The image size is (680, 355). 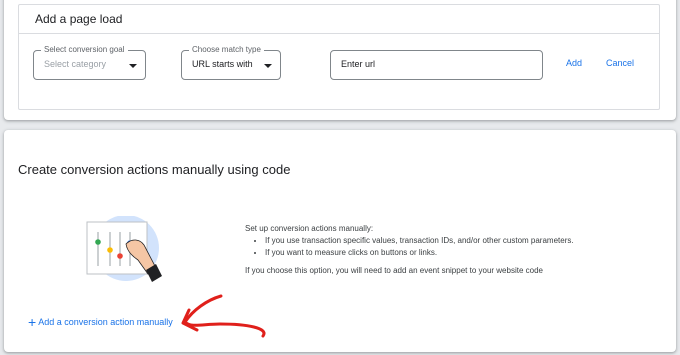 What do you see at coordinates (124, 249) in the screenshot?
I see `code-setup-illustration-icon` at bounding box center [124, 249].